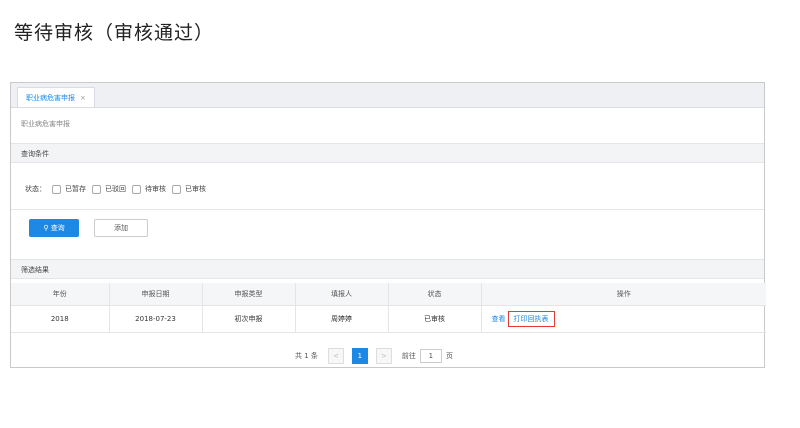 The image size is (800, 428). Describe the element at coordinates (45, 124) in the screenshot. I see `breadcrumb: 职业病危害申报` at that location.